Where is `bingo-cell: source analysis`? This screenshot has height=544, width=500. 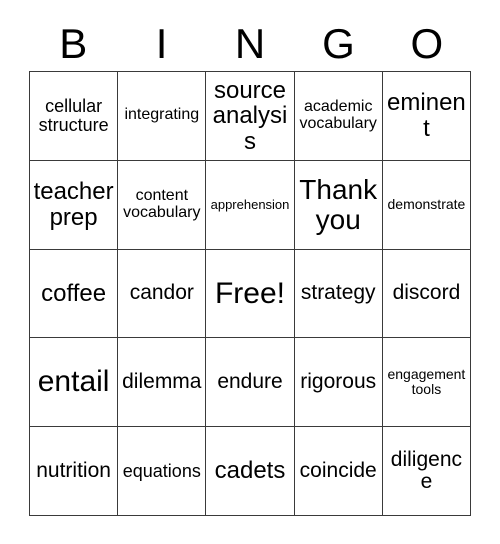 bingo-cell: source analysis is located at coordinates (250, 116).